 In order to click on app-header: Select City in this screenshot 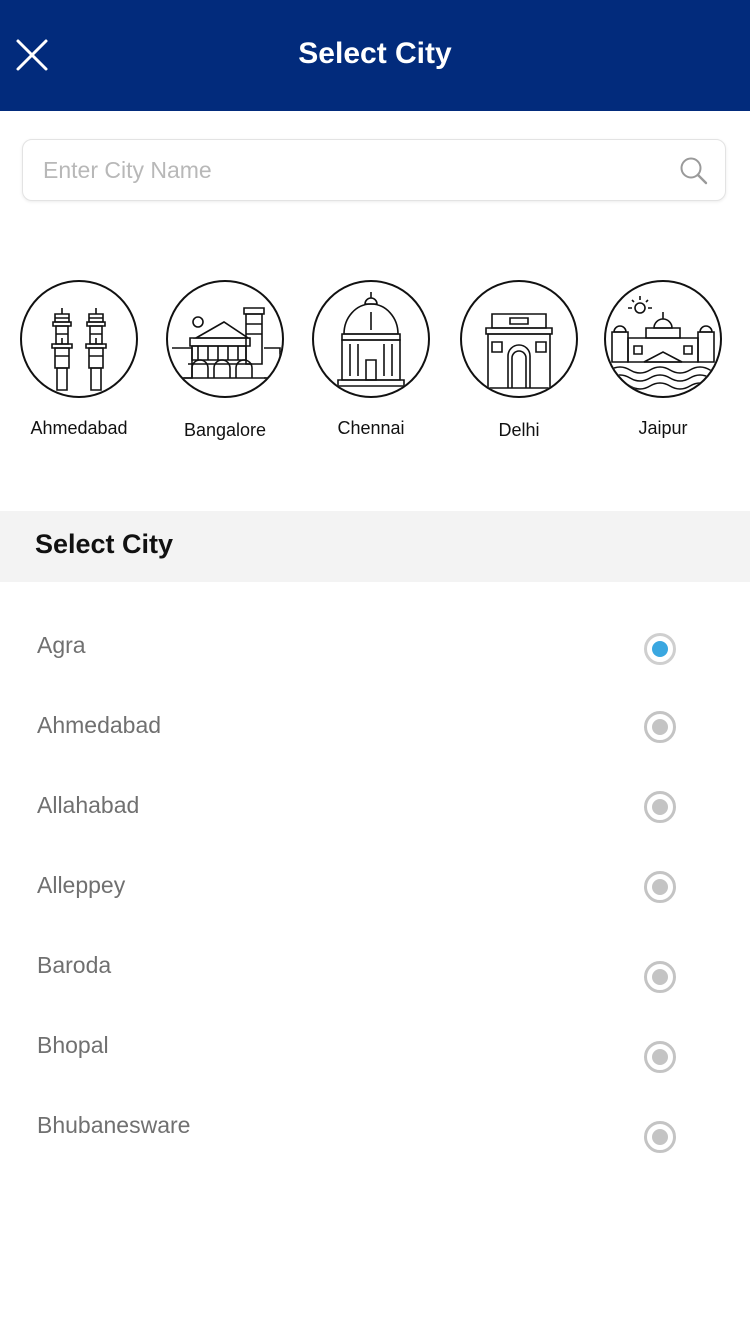, I will do `click(375, 55)`.